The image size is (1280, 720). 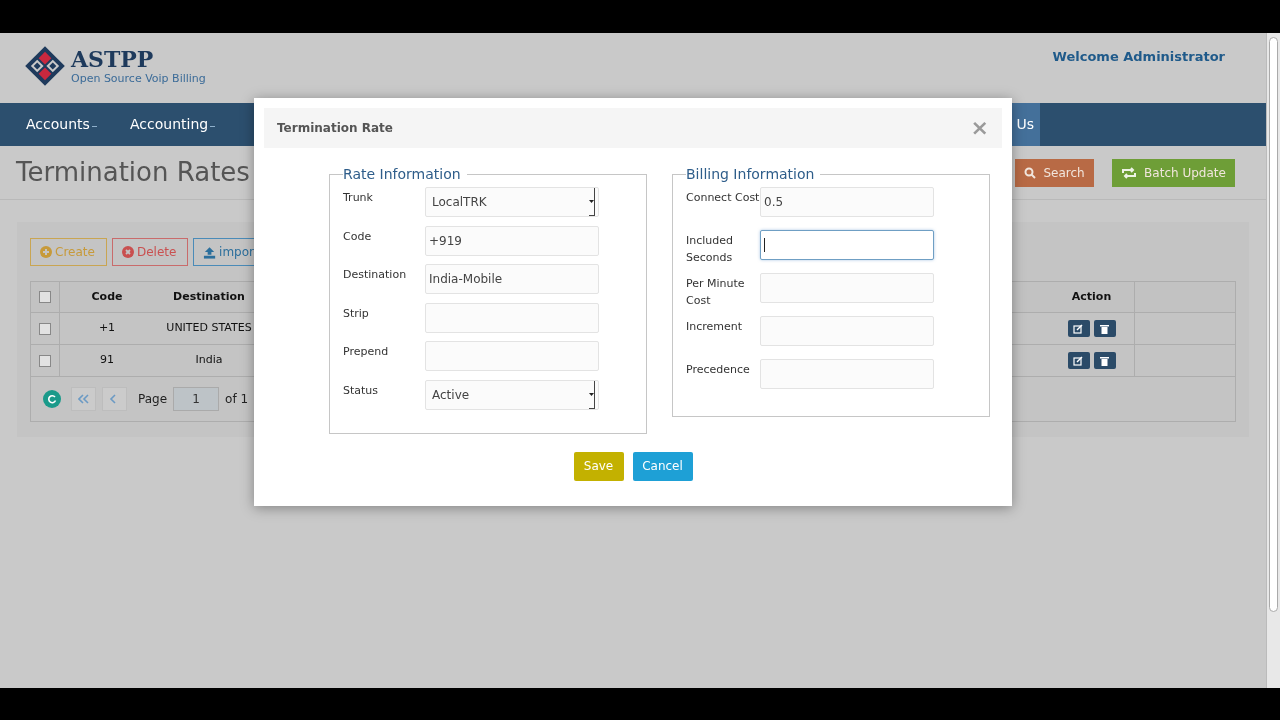 What do you see at coordinates (107, 296) in the screenshot?
I see `column-header: Code` at bounding box center [107, 296].